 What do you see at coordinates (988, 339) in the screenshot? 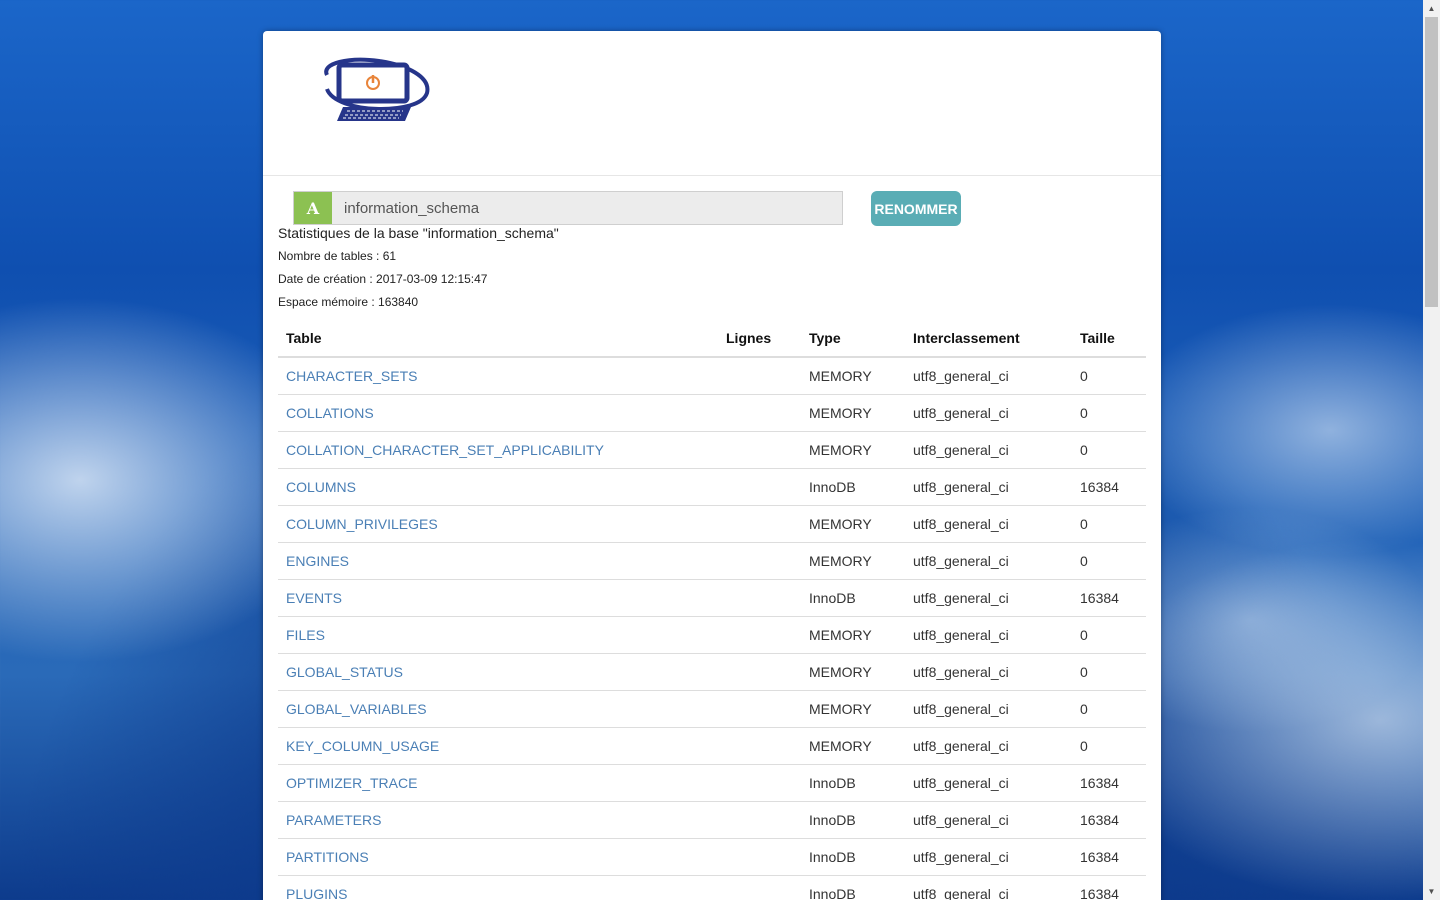
I see `header-interclassement: Interclassement` at bounding box center [988, 339].